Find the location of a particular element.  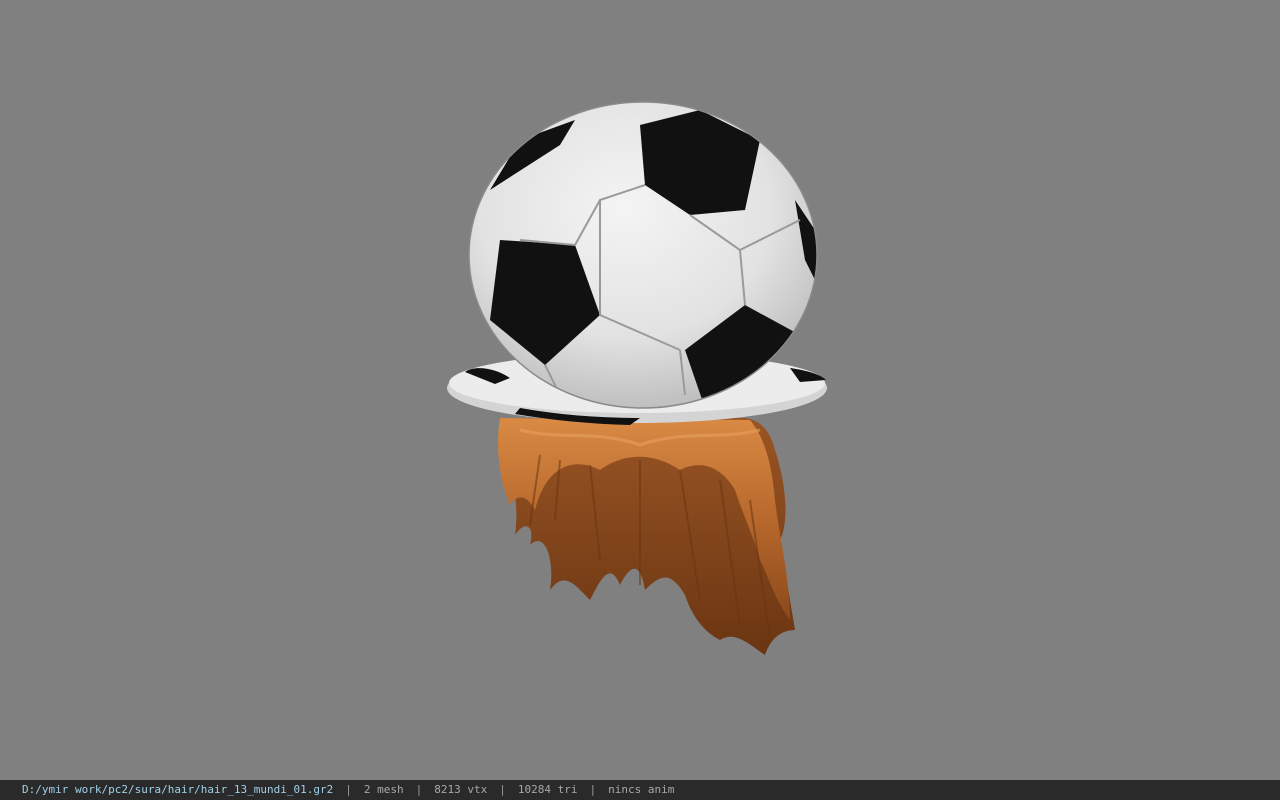

animation-status-label: nincs anim is located at coordinates (641, 789).